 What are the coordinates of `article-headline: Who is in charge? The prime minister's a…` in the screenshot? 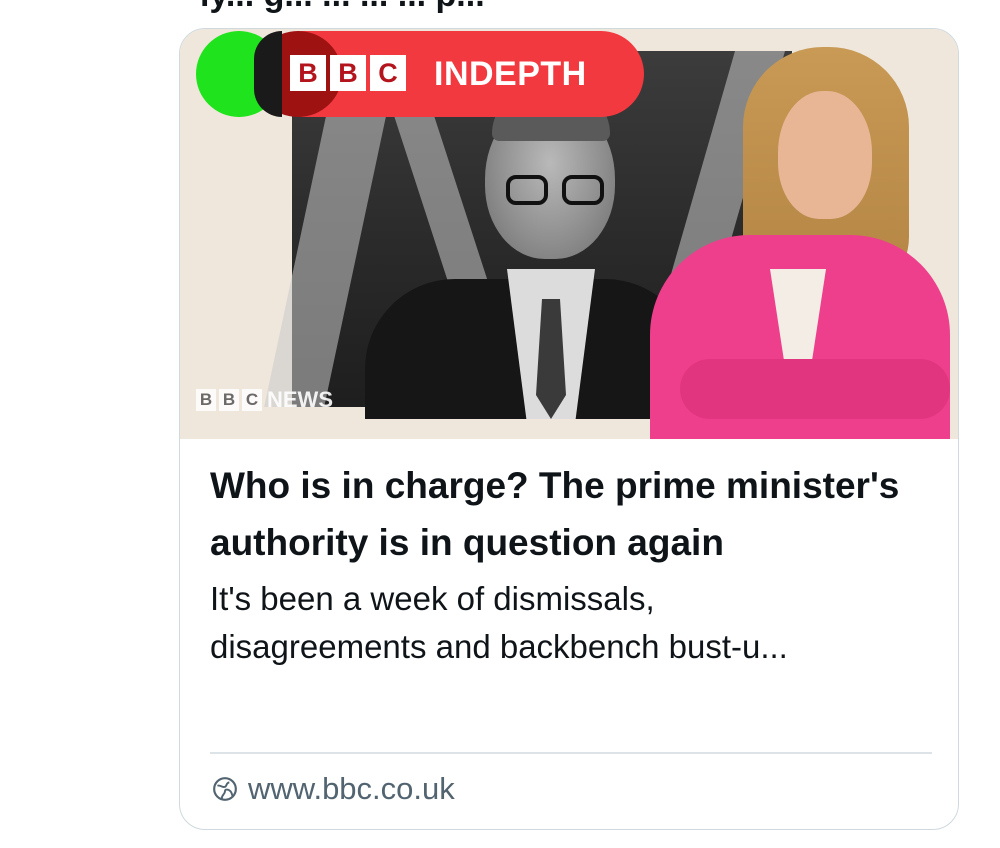 It's located at (571, 514).